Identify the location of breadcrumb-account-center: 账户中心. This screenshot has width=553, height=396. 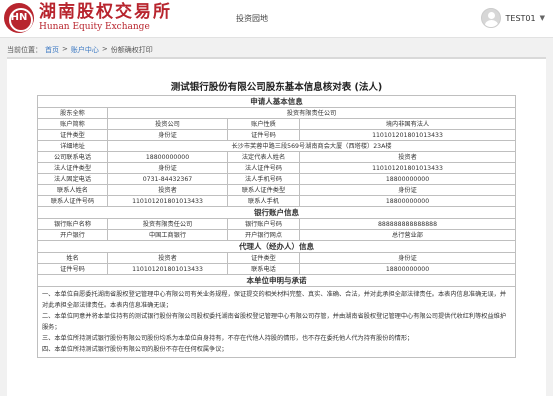
(85, 50).